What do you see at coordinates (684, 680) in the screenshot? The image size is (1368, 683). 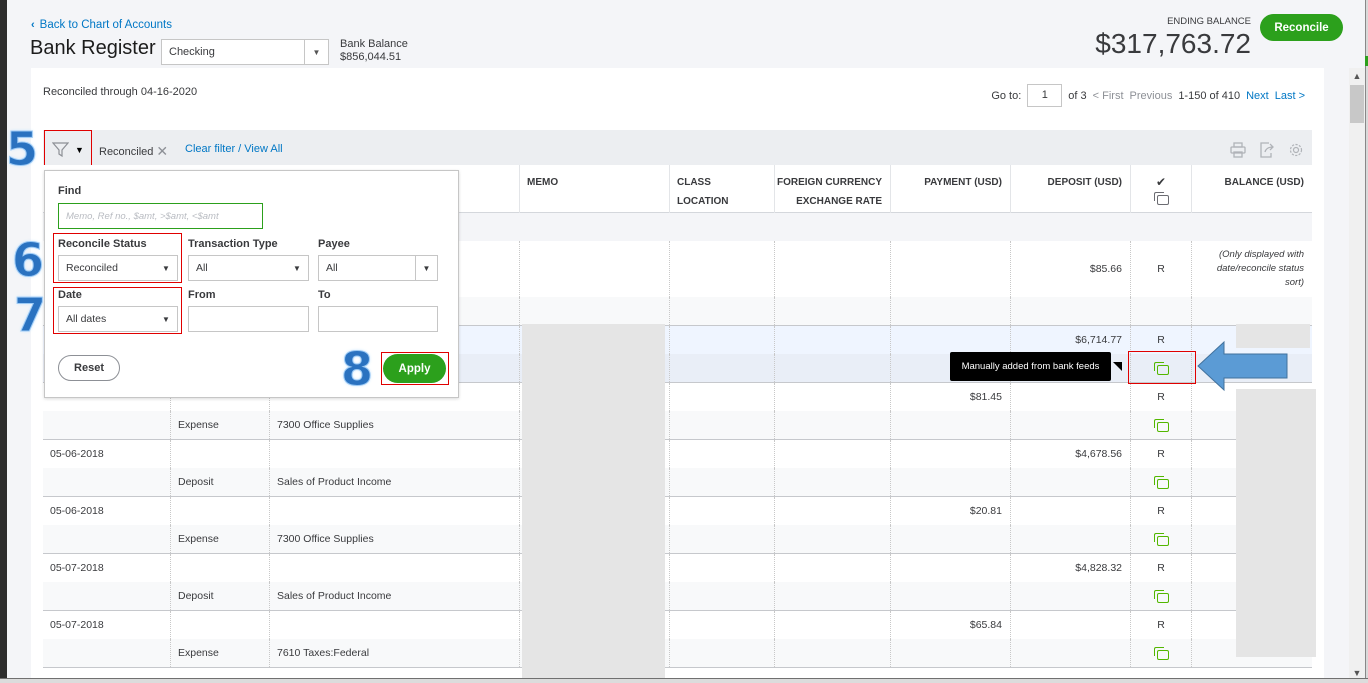 I see `horizontal-scrollbar` at bounding box center [684, 680].